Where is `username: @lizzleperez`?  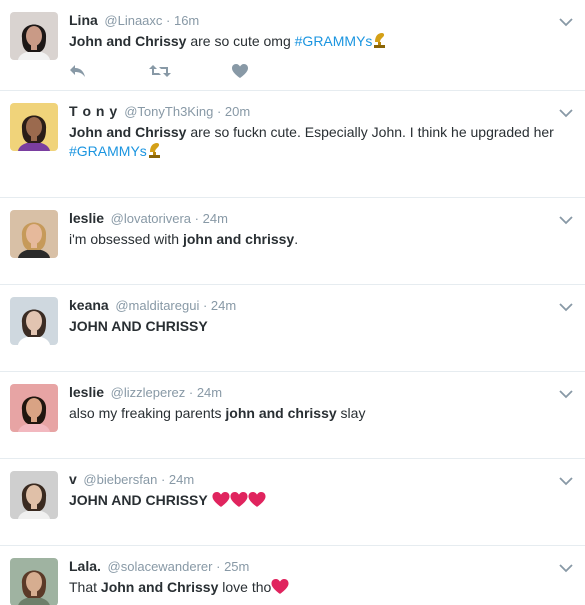 username: @lizzleperez is located at coordinates (146, 392).